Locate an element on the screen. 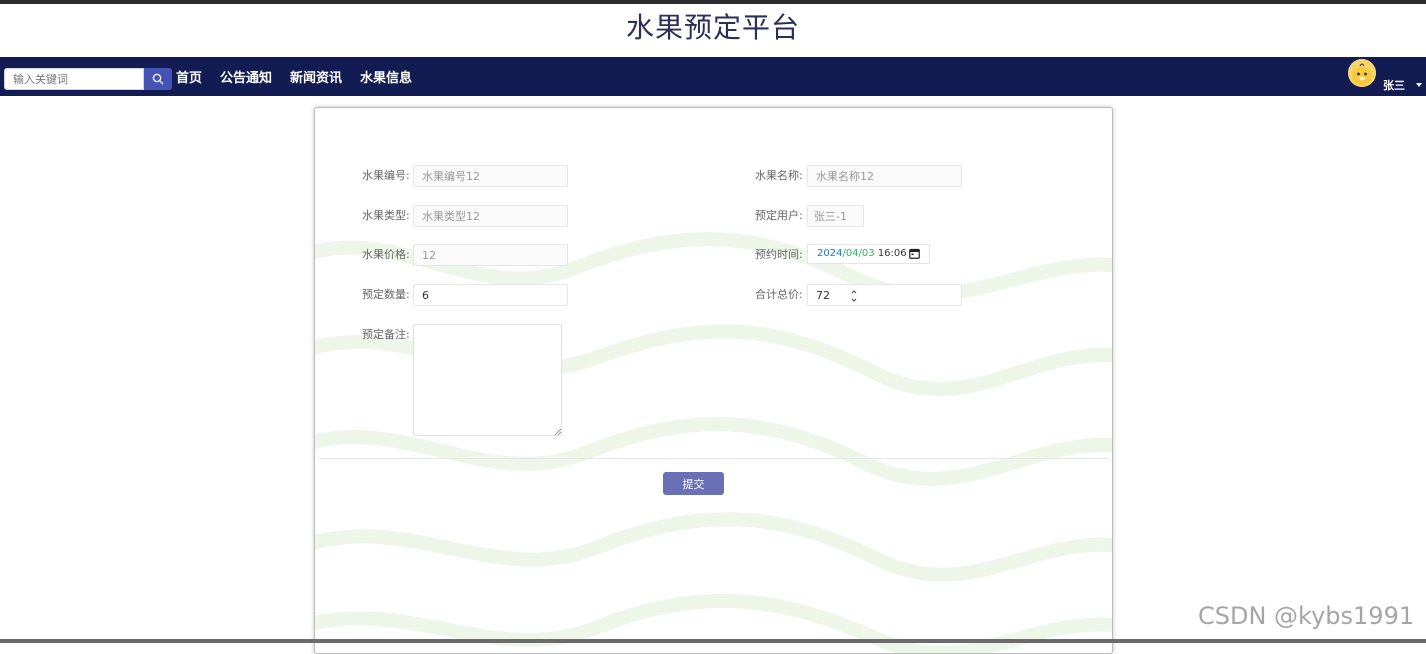 The image size is (1426, 654). label-total-price: 合计总价: is located at coordinates (779, 294).